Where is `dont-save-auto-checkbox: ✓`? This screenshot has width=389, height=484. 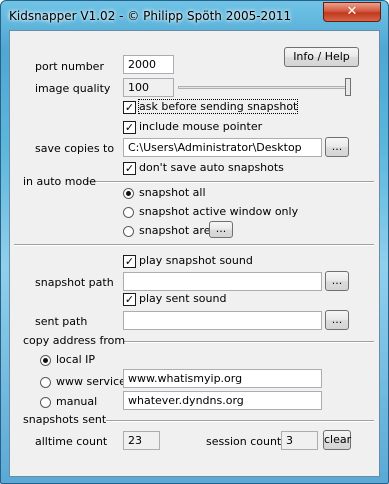
dont-save-auto-checkbox: ✓ is located at coordinates (129, 168).